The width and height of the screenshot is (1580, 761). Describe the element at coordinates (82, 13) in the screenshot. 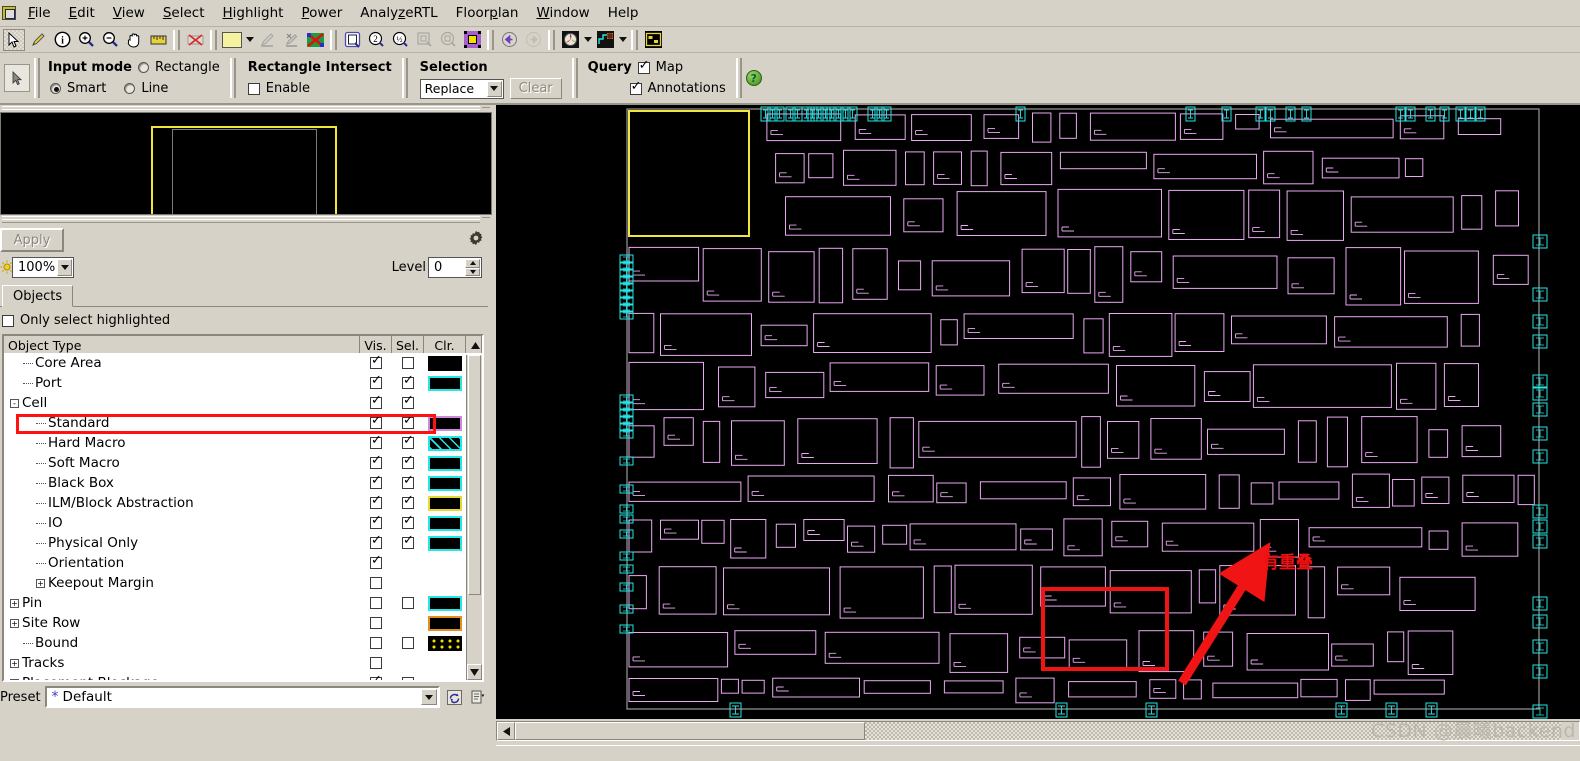

I see `menu-edit: Edit` at that location.